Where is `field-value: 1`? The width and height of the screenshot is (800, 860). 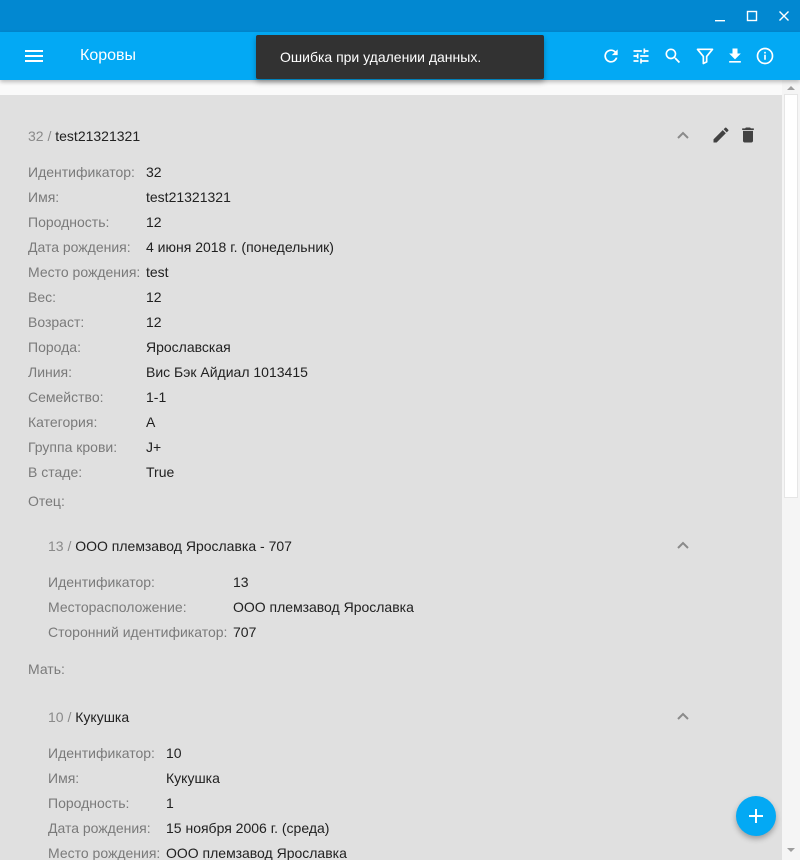 field-value: 1 is located at coordinates (170, 803).